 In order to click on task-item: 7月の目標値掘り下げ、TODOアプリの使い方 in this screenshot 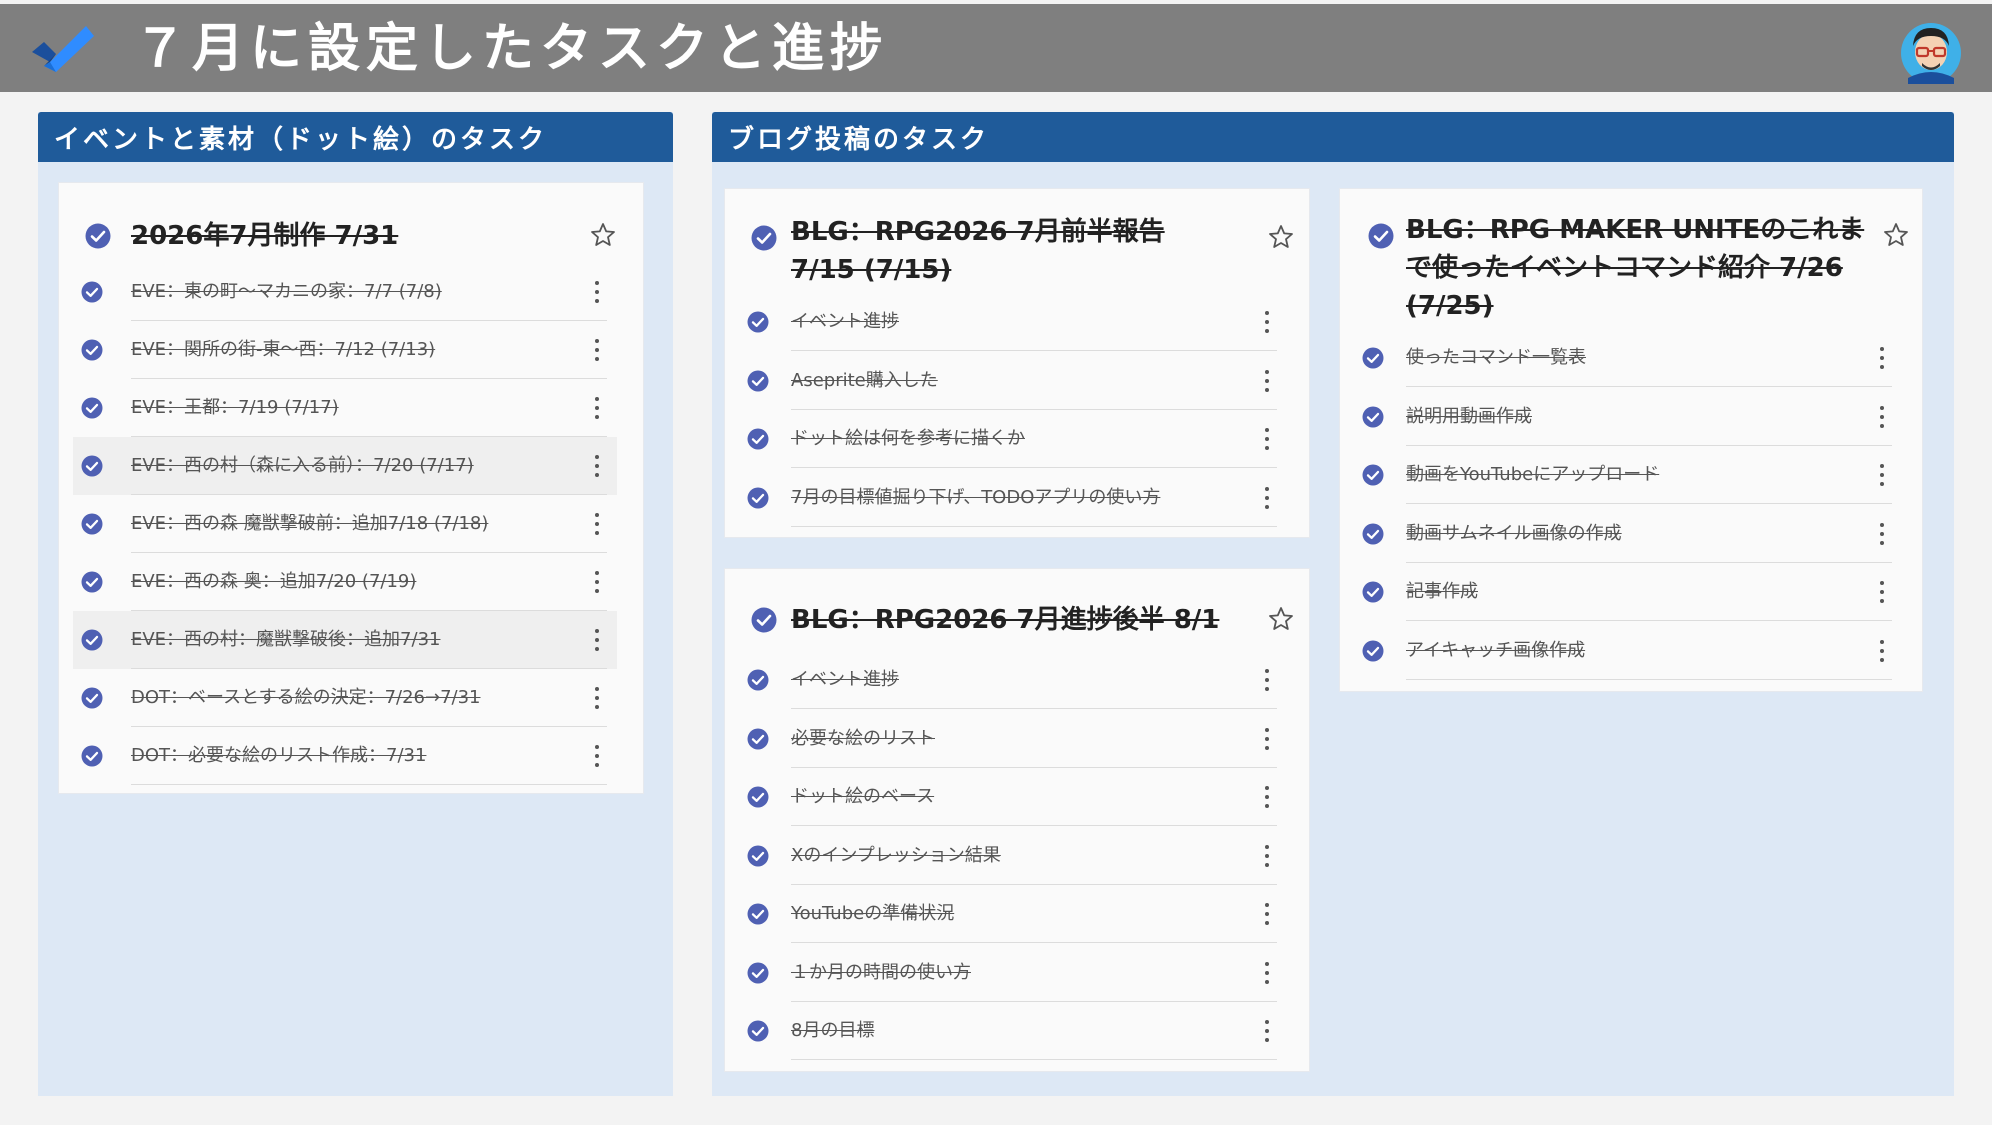, I will do `click(1017, 498)`.